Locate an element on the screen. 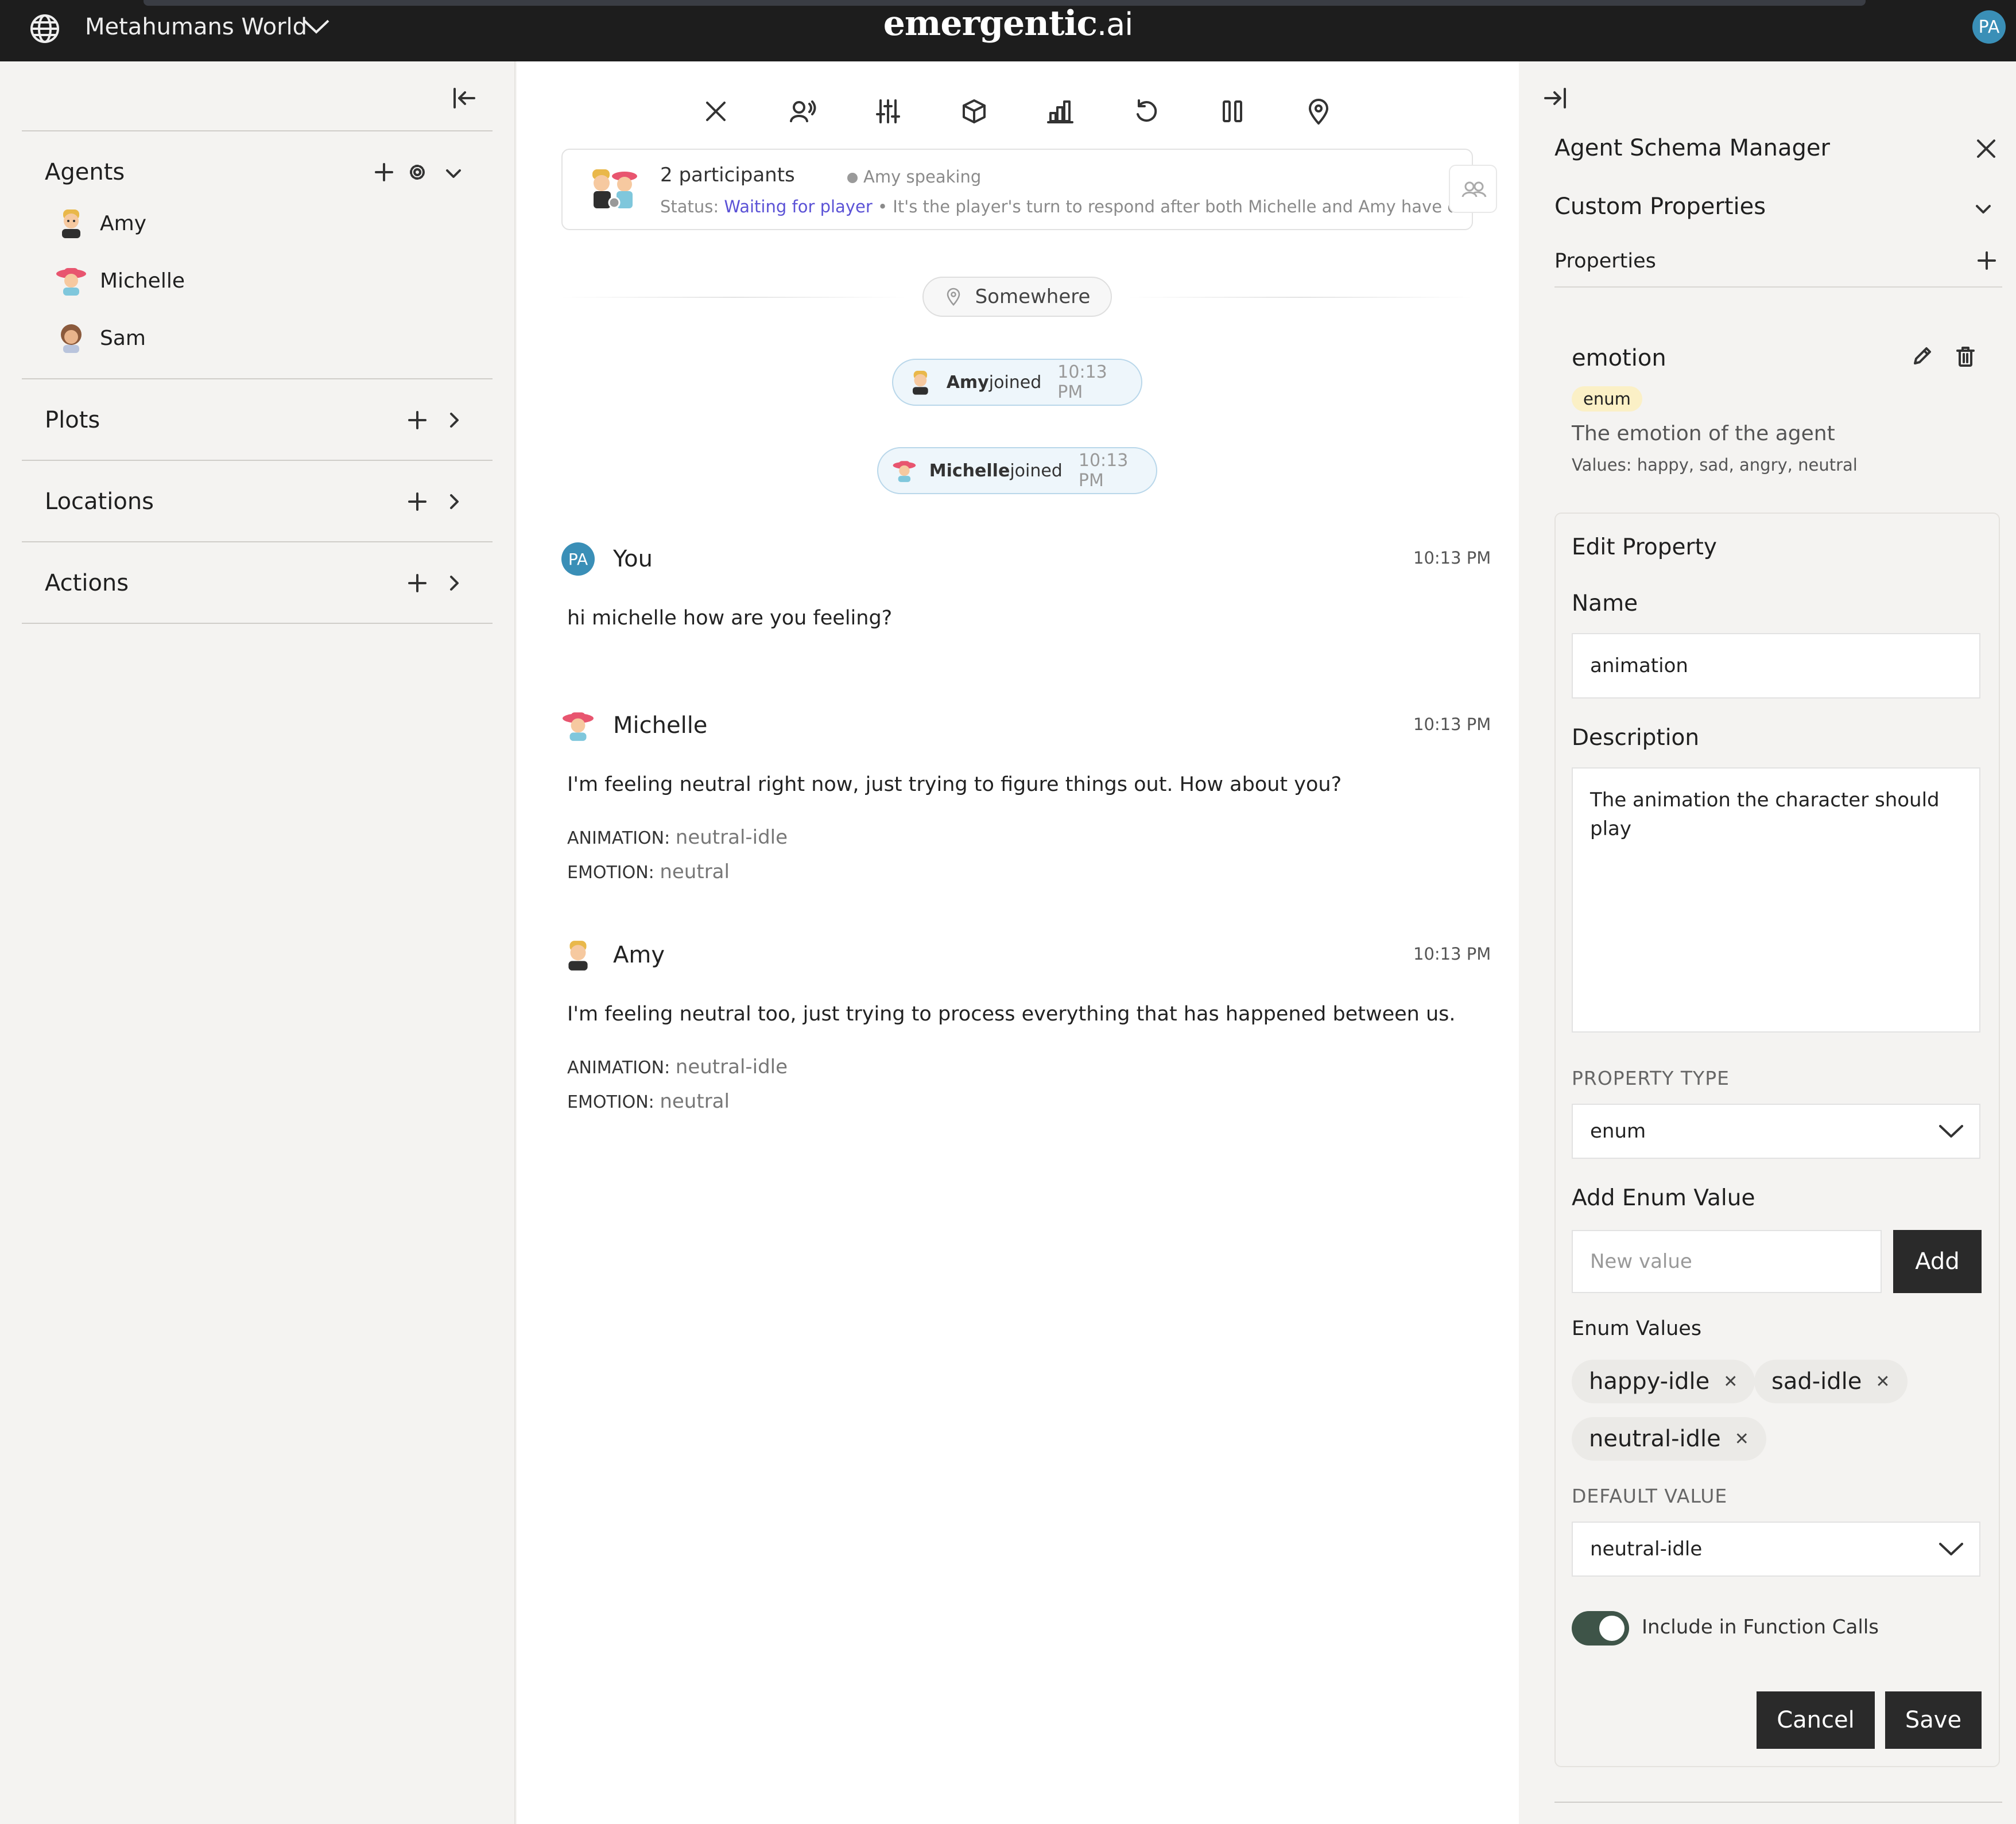 The width and height of the screenshot is (2016, 1824). enum-chip: neutral-idle ✕ is located at coordinates (1669, 1439).